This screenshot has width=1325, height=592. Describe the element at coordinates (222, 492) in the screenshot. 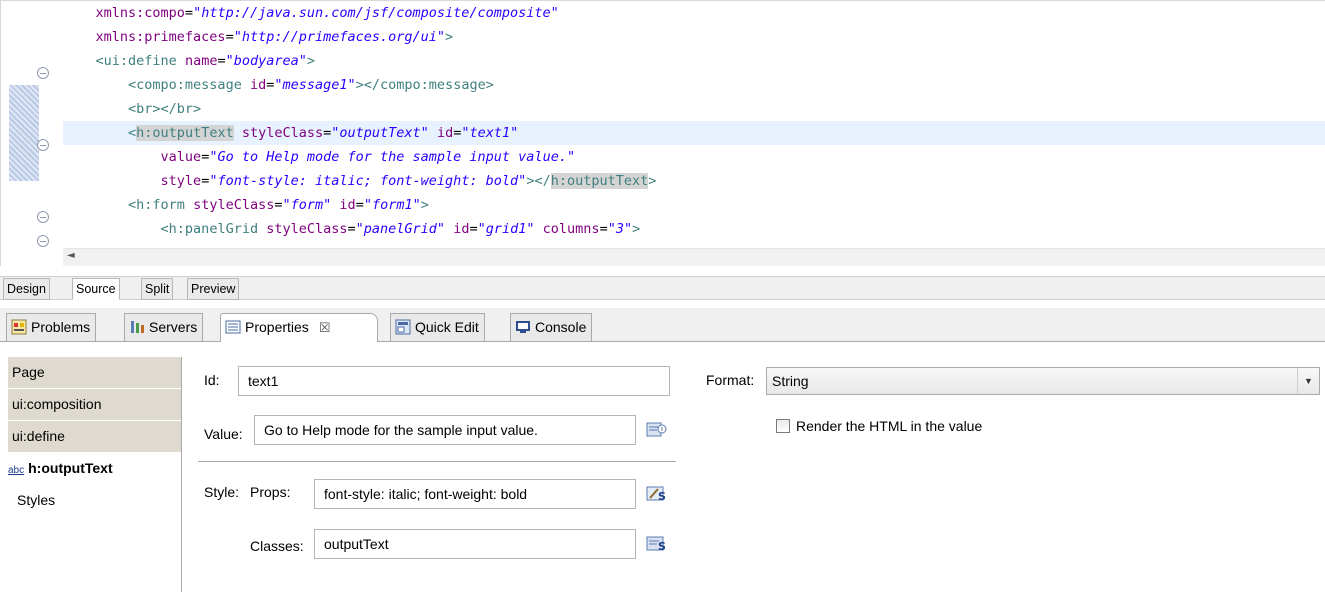

I see `style-label: Style:` at that location.